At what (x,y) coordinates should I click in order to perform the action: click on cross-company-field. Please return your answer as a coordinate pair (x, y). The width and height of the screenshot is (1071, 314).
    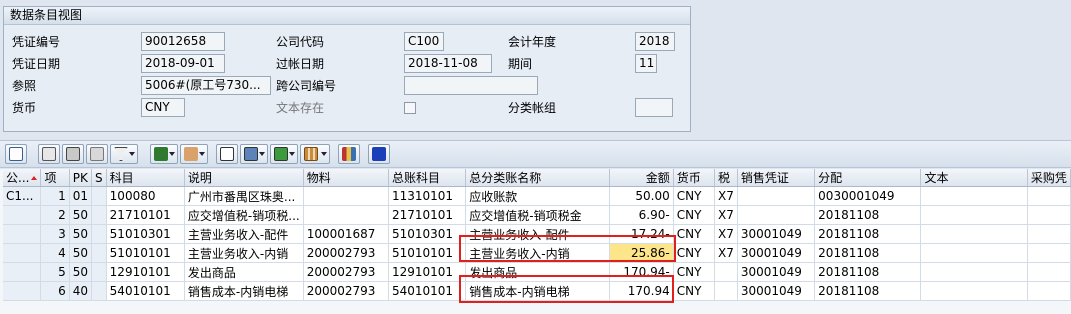
    Looking at the image, I should click on (471, 85).